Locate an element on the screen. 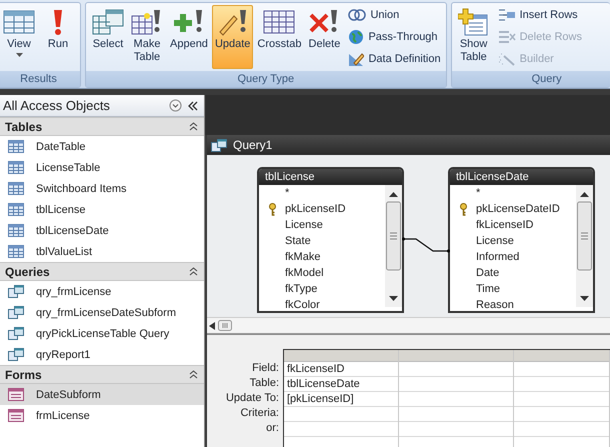 The width and height of the screenshot is (610, 447). item-label: qryReport1 is located at coordinates (63, 354).